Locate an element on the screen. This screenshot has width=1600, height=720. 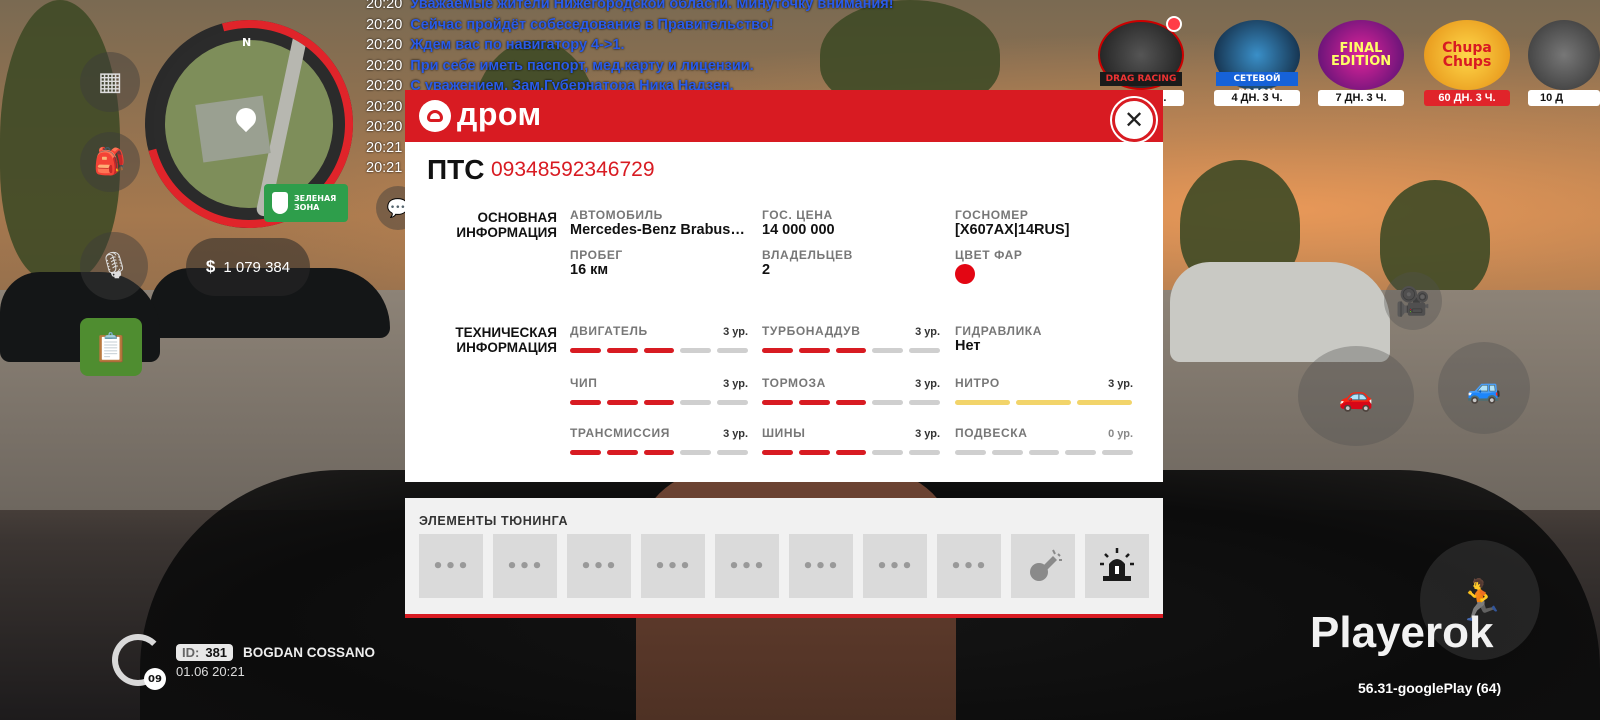
cars-icon: 🚙 is located at coordinates (1484, 388).